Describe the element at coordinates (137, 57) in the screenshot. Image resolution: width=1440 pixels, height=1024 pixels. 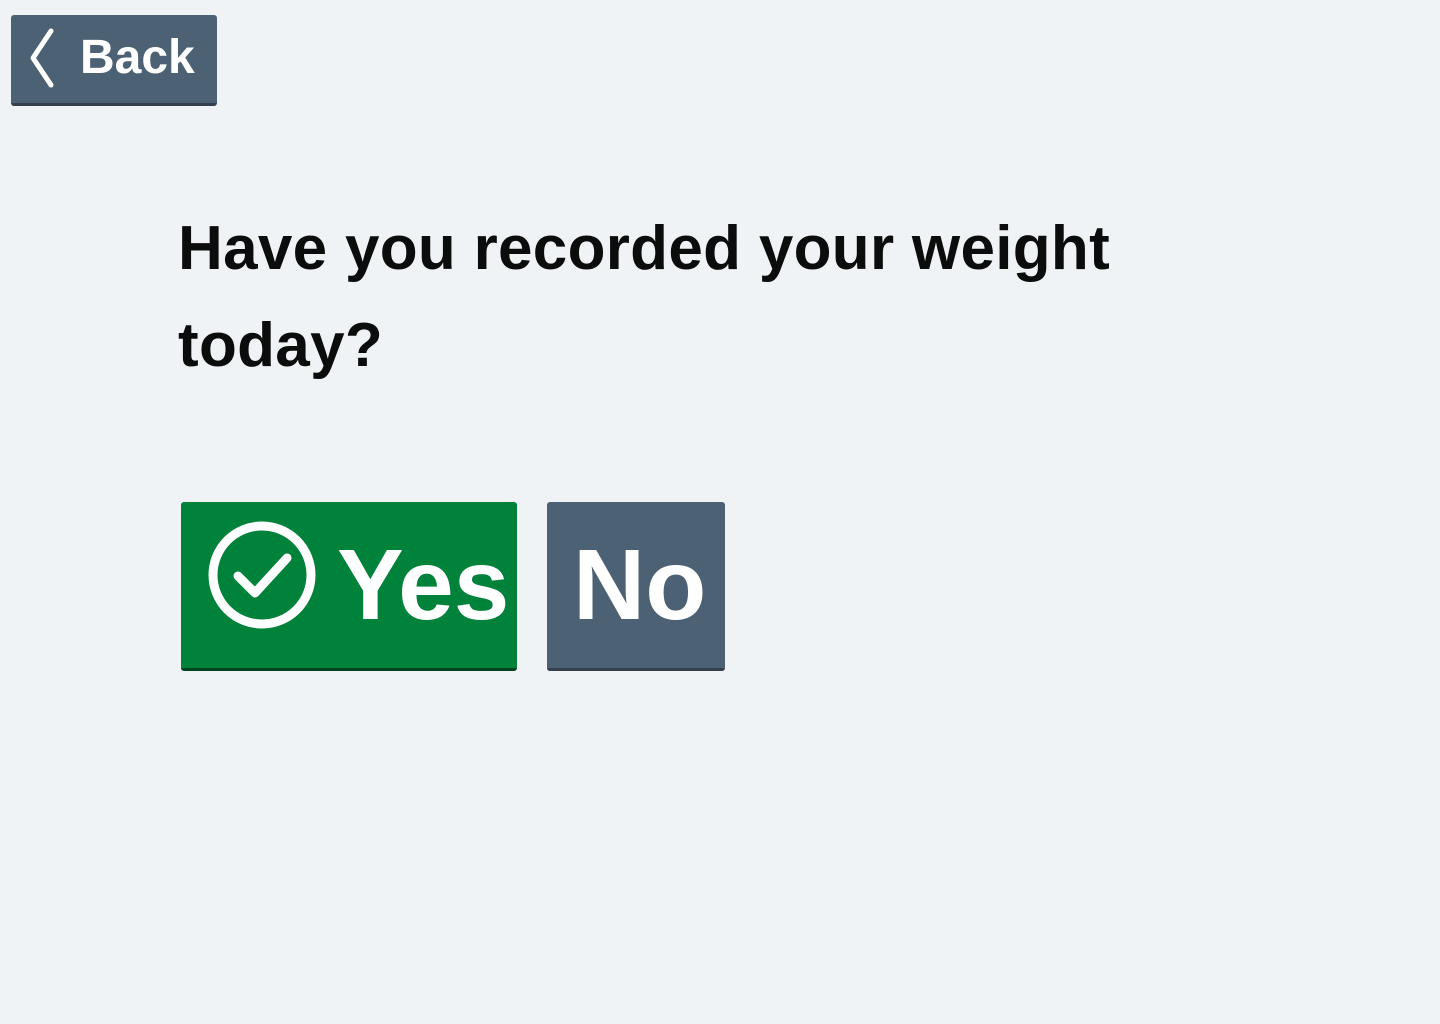
I see `back-button-label: Back` at that location.